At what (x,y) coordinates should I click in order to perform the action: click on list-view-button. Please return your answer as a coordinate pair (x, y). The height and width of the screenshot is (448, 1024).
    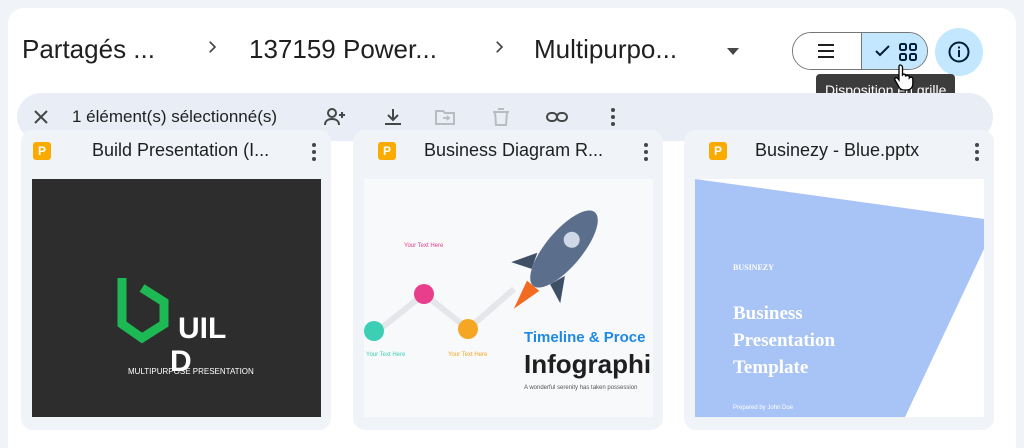
    Looking at the image, I should click on (827, 51).